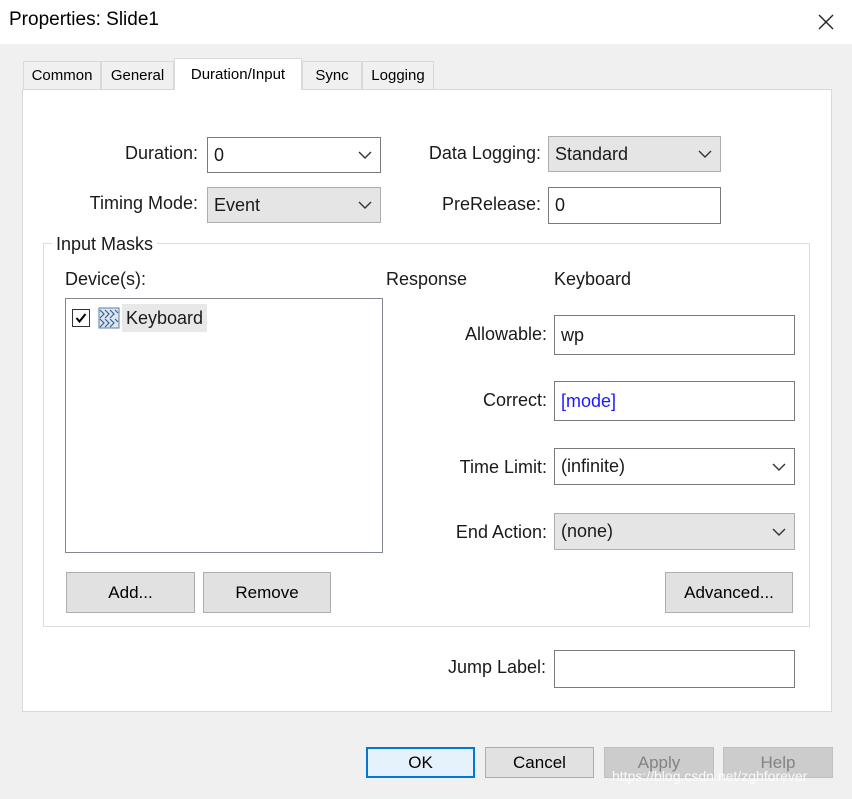 Image resolution: width=852 pixels, height=799 pixels. What do you see at coordinates (505, 334) in the screenshot?
I see `allowable-label: Allowable:` at bounding box center [505, 334].